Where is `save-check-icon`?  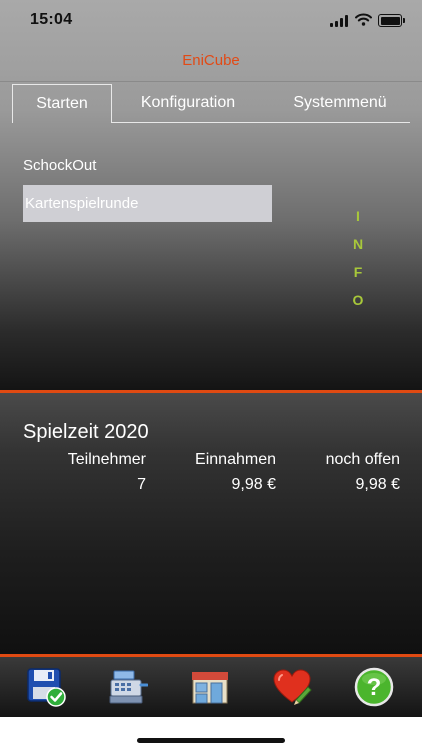 save-check-icon is located at coordinates (46, 687).